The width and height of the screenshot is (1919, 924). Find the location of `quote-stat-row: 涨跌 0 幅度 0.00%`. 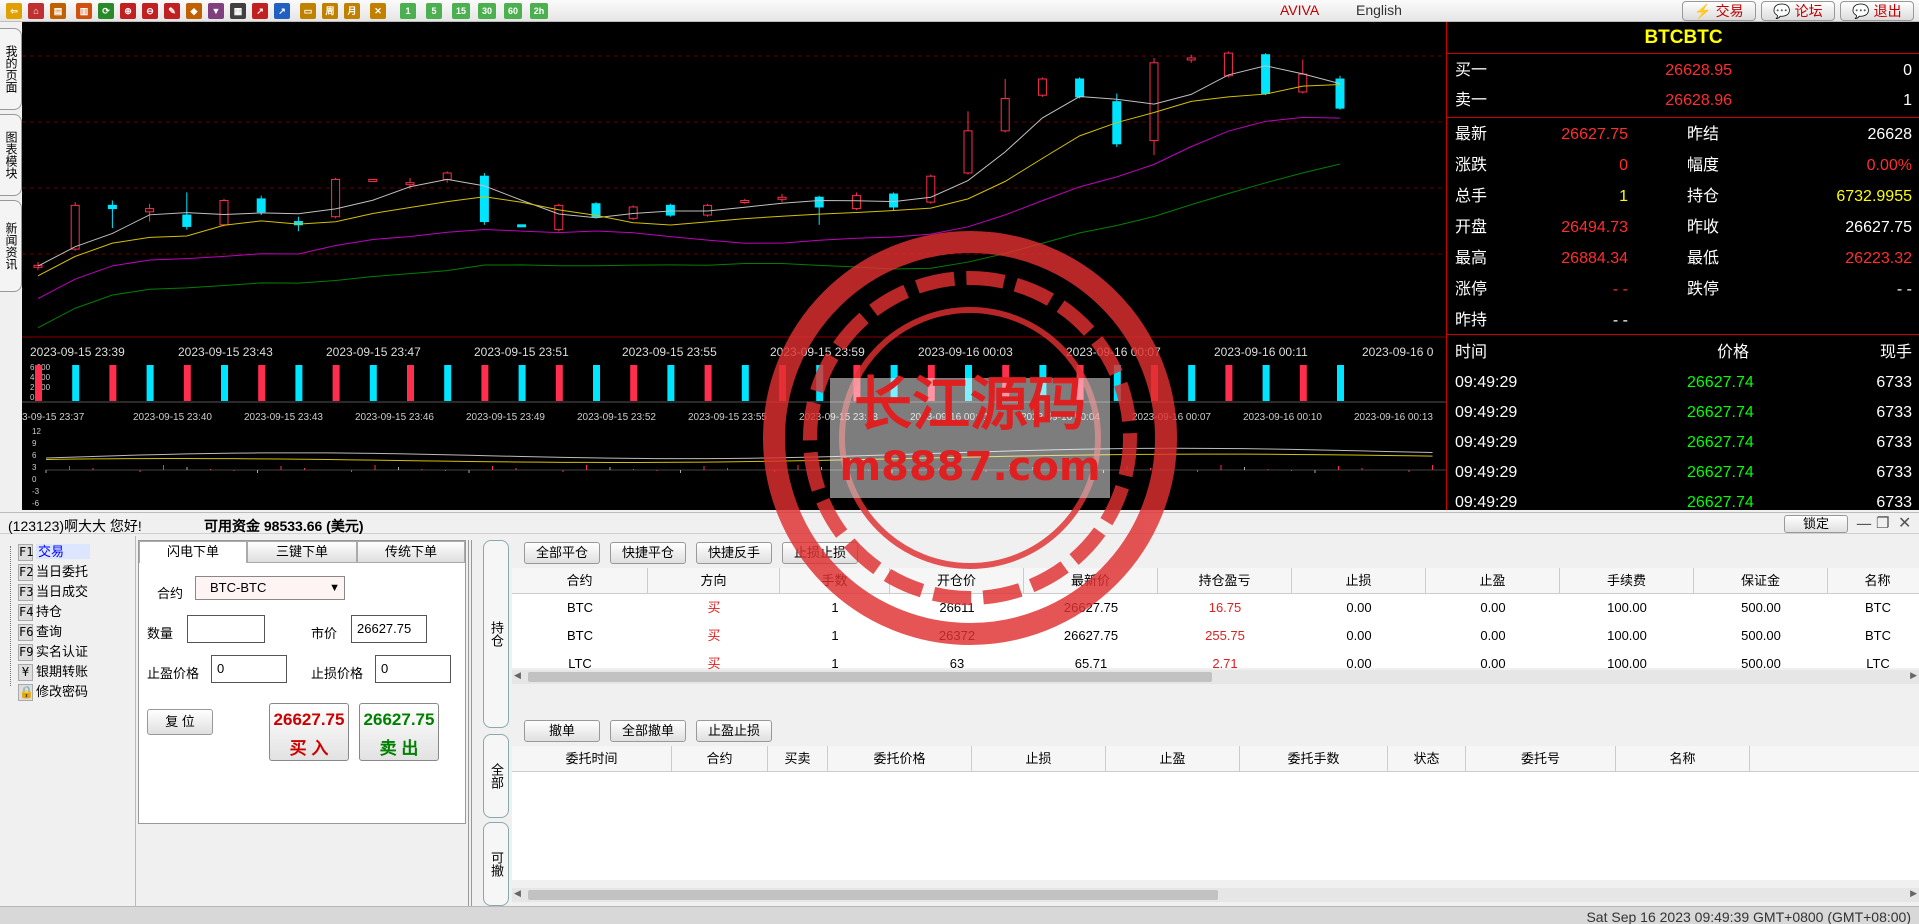

quote-stat-row: 涨跌 0 幅度 0.00% is located at coordinates (1683, 166).